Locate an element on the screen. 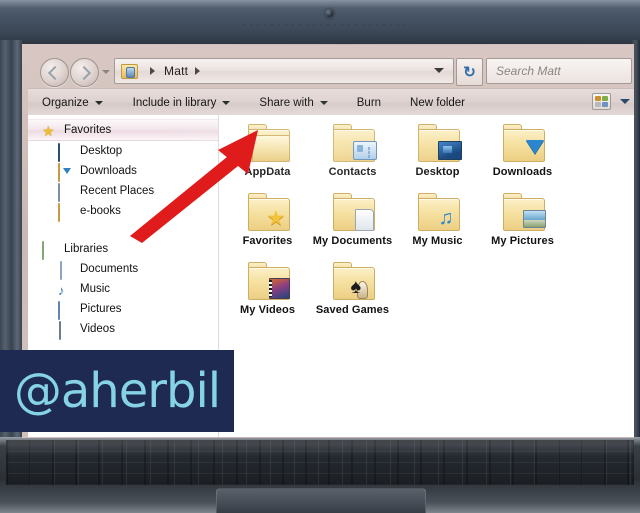  sidebar-item-label: Desktop is located at coordinates (101, 151).